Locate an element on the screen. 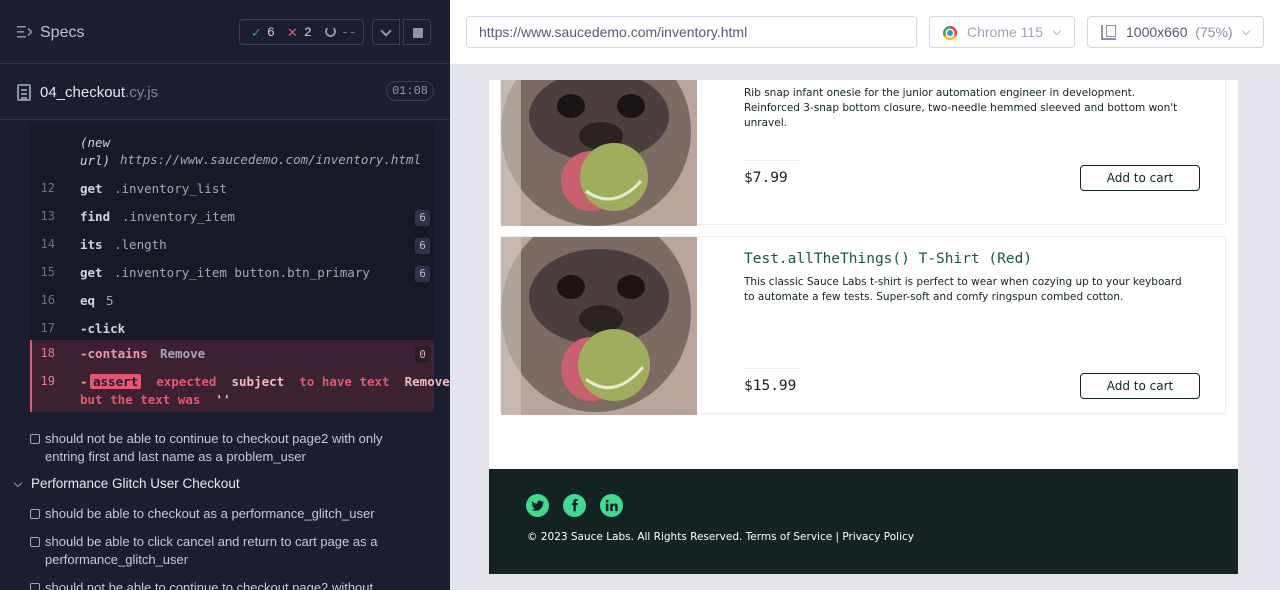  ruler-icon is located at coordinates (1108, 32).